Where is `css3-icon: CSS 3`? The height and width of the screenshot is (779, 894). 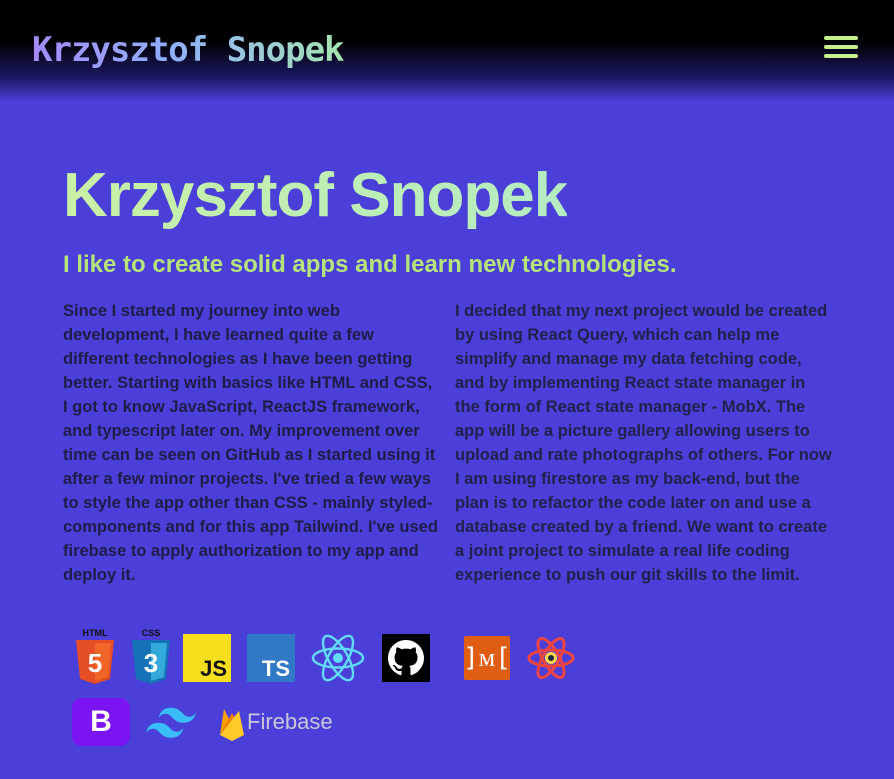
css3-icon: CSS 3 is located at coordinates (151, 656).